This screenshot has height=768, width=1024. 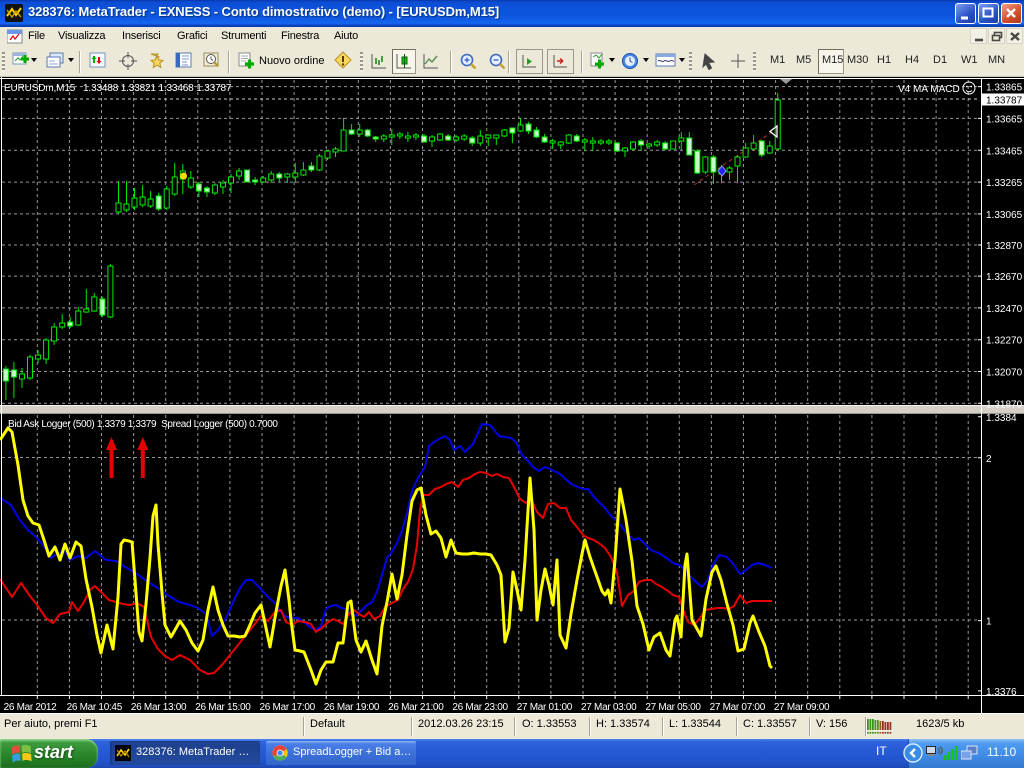 What do you see at coordinates (95, 707) in the screenshot?
I see `svg-text: 26 Mar 10:45` at bounding box center [95, 707].